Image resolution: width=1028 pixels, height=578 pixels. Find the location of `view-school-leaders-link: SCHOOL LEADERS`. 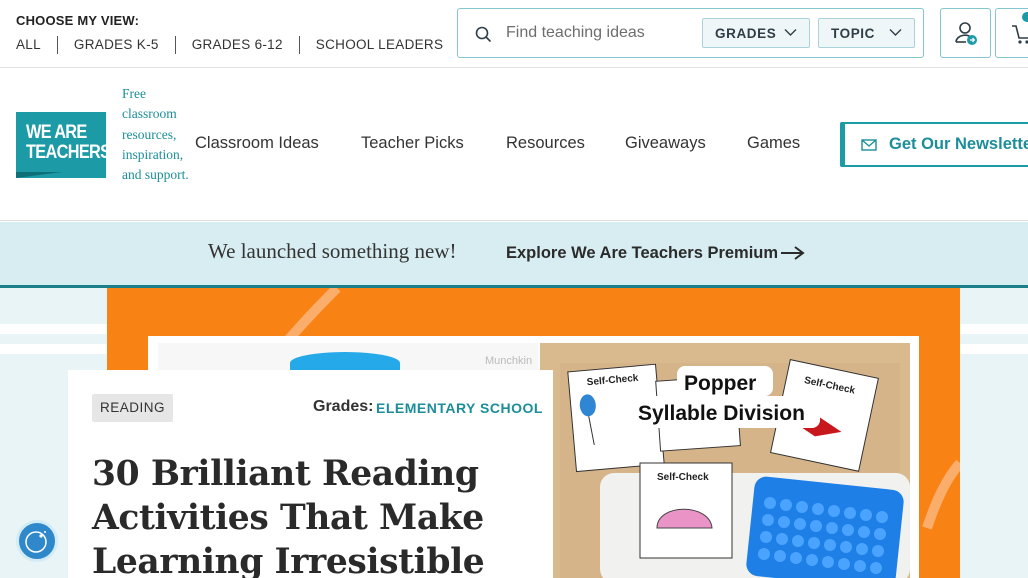

view-school-leaders-link: SCHOOL LEADERS is located at coordinates (379, 45).